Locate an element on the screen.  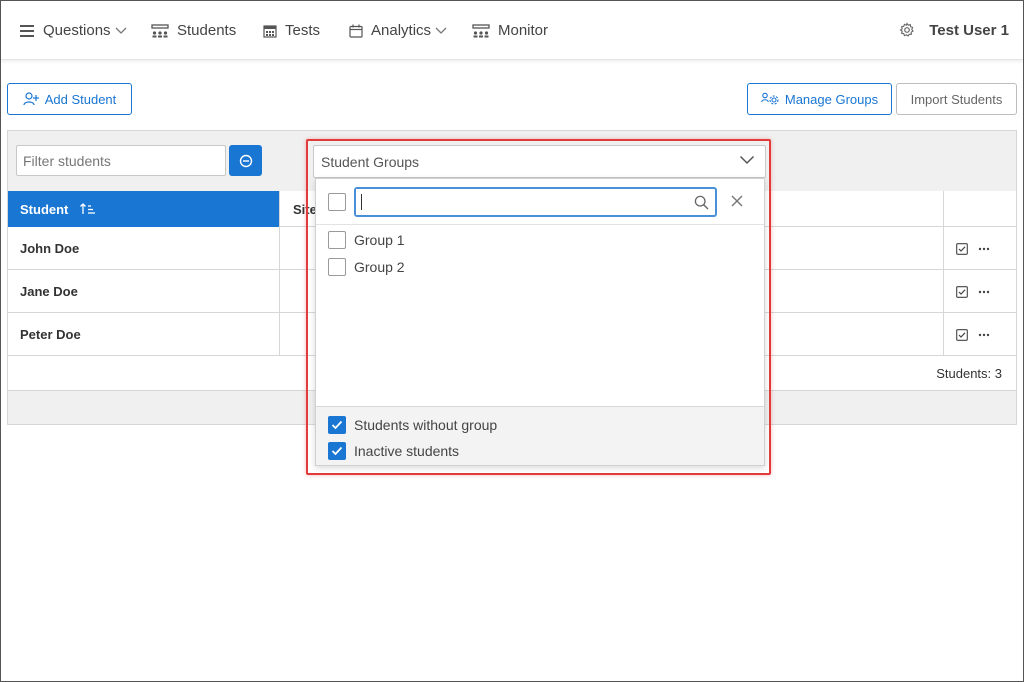
settings-button is located at coordinates (907, 31).